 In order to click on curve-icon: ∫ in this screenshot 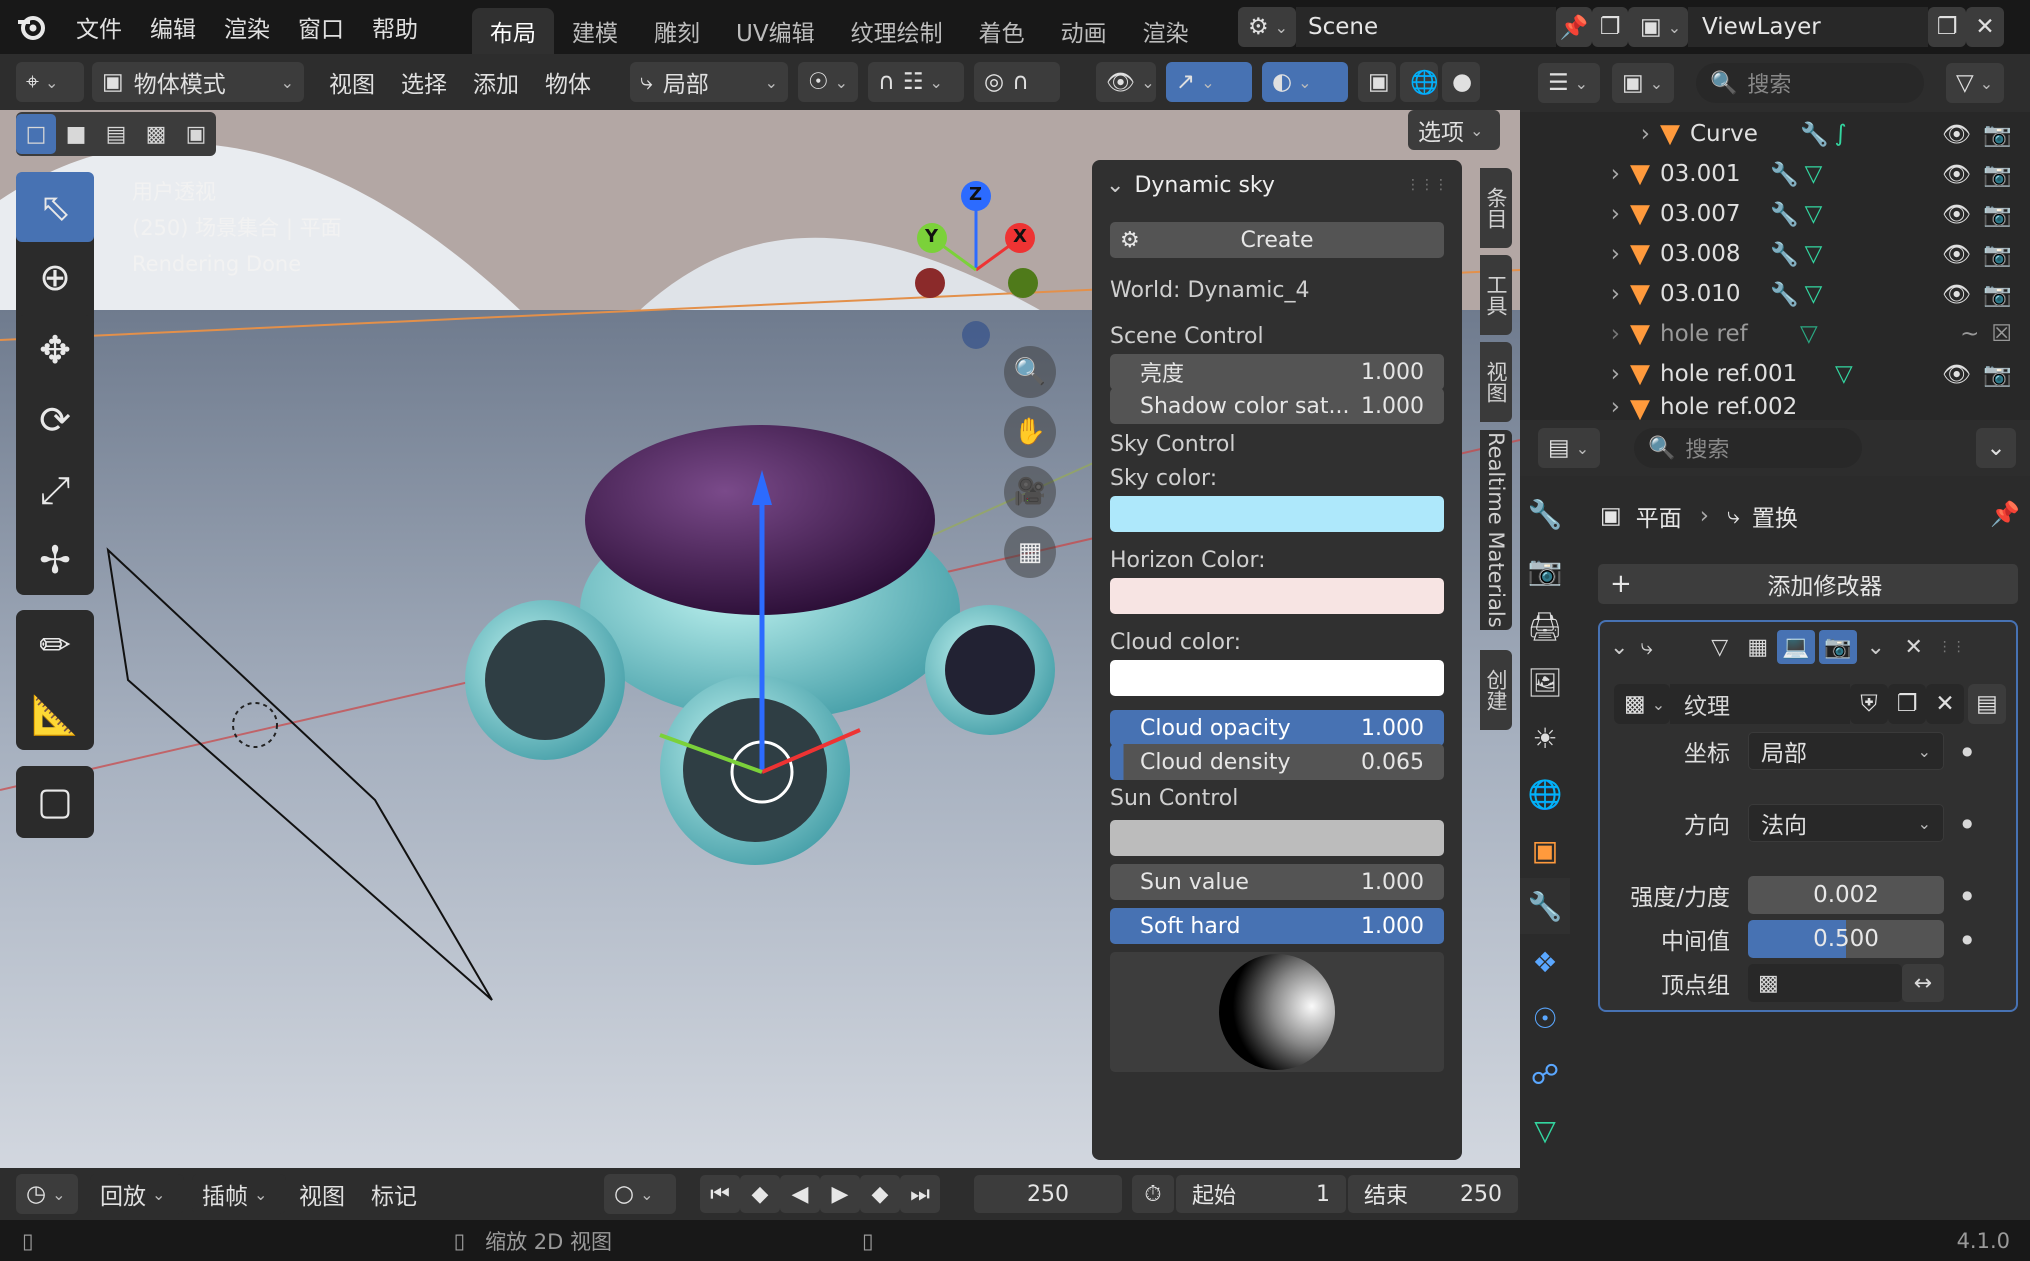, I will do `click(1841, 134)`.